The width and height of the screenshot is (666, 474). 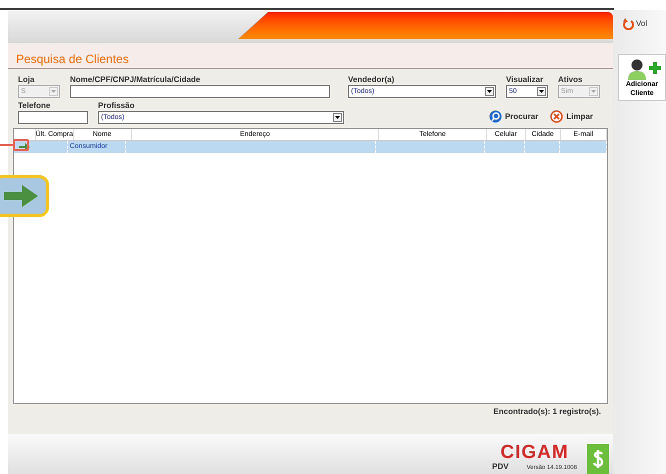 I want to click on search-icon, so click(x=495, y=116).